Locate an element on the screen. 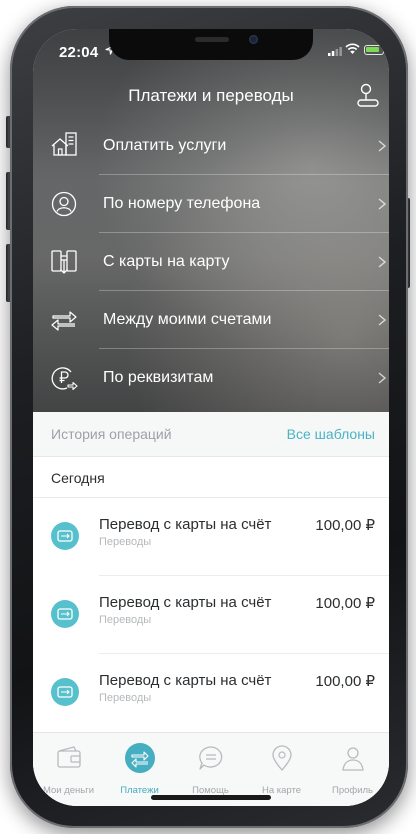  tab-label: Профиль is located at coordinates (352, 790).